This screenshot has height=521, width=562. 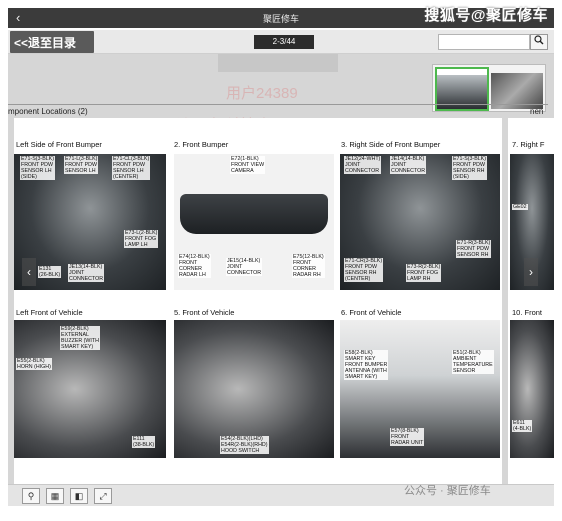 What do you see at coordinates (371, 312) in the screenshot?
I see `panel-caption: 6. Front of Vehicle` at bounding box center [371, 312].